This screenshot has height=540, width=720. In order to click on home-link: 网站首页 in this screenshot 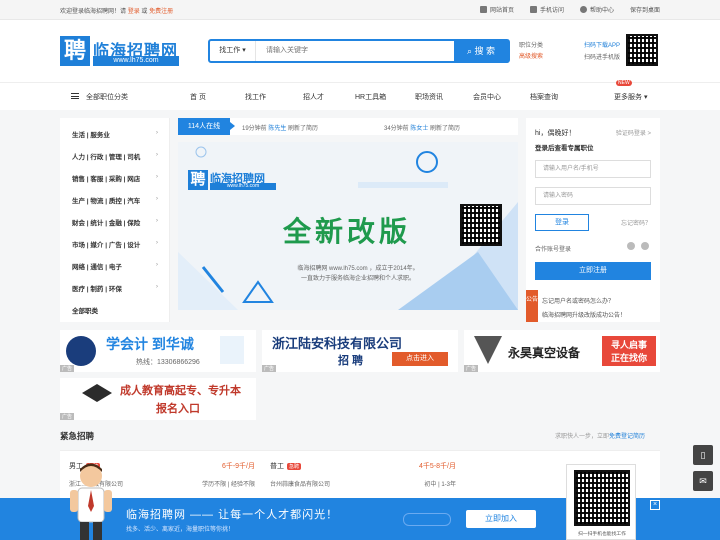, I will do `click(496, 9)`.